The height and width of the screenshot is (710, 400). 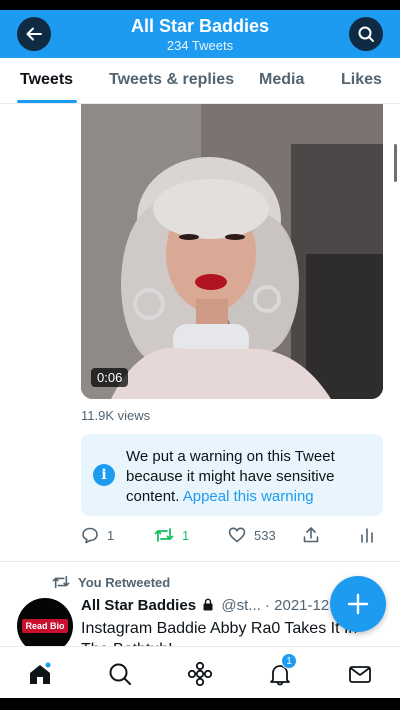 What do you see at coordinates (138, 605) in the screenshot?
I see `author-name: All Star Baddies` at bounding box center [138, 605].